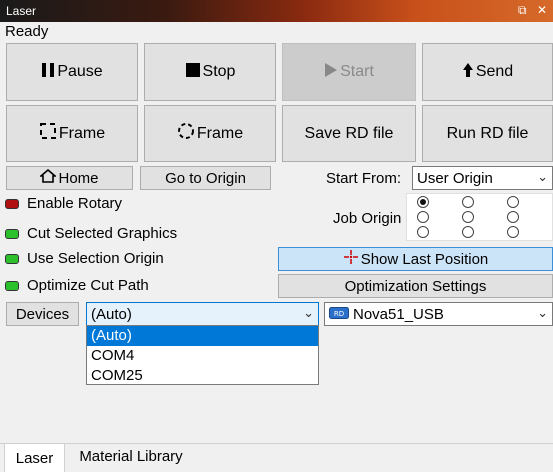  I want to click on status-text: Ready, so click(27, 31).